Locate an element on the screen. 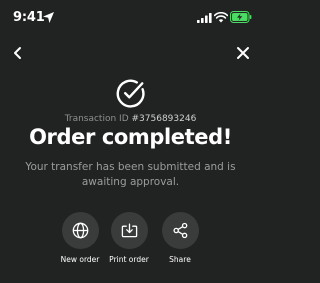  status-time: 9:41 is located at coordinates (29, 17).